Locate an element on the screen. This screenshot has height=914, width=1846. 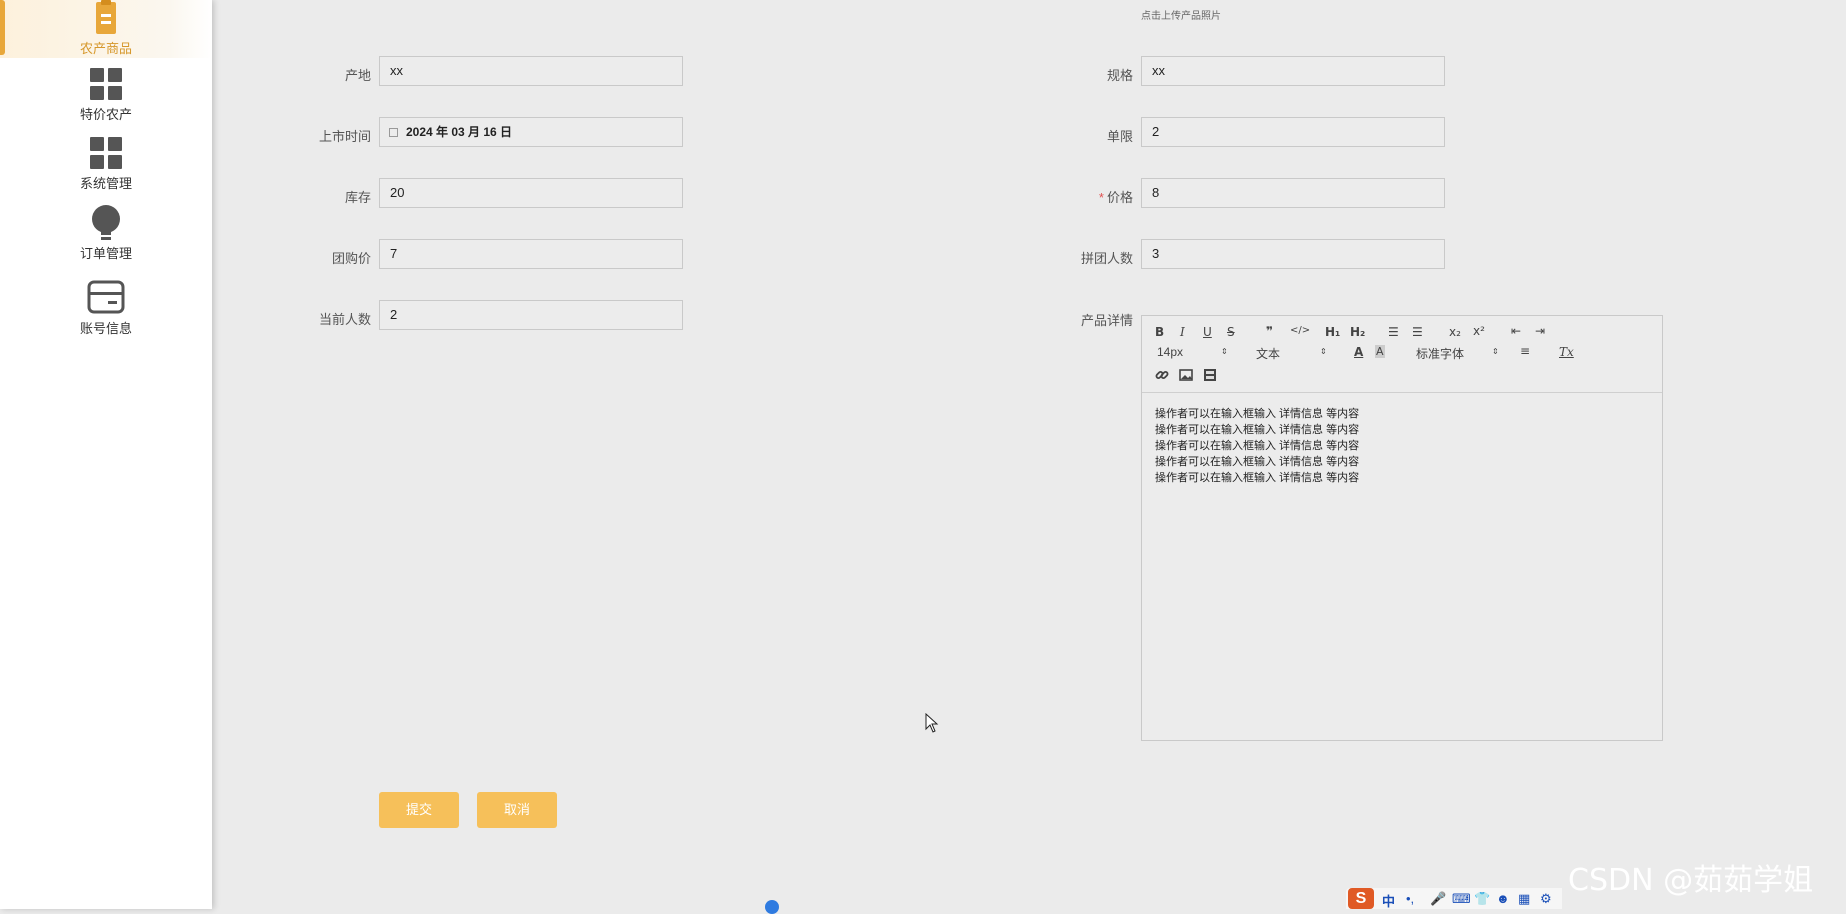
cancel-button: 取消 is located at coordinates (517, 810).